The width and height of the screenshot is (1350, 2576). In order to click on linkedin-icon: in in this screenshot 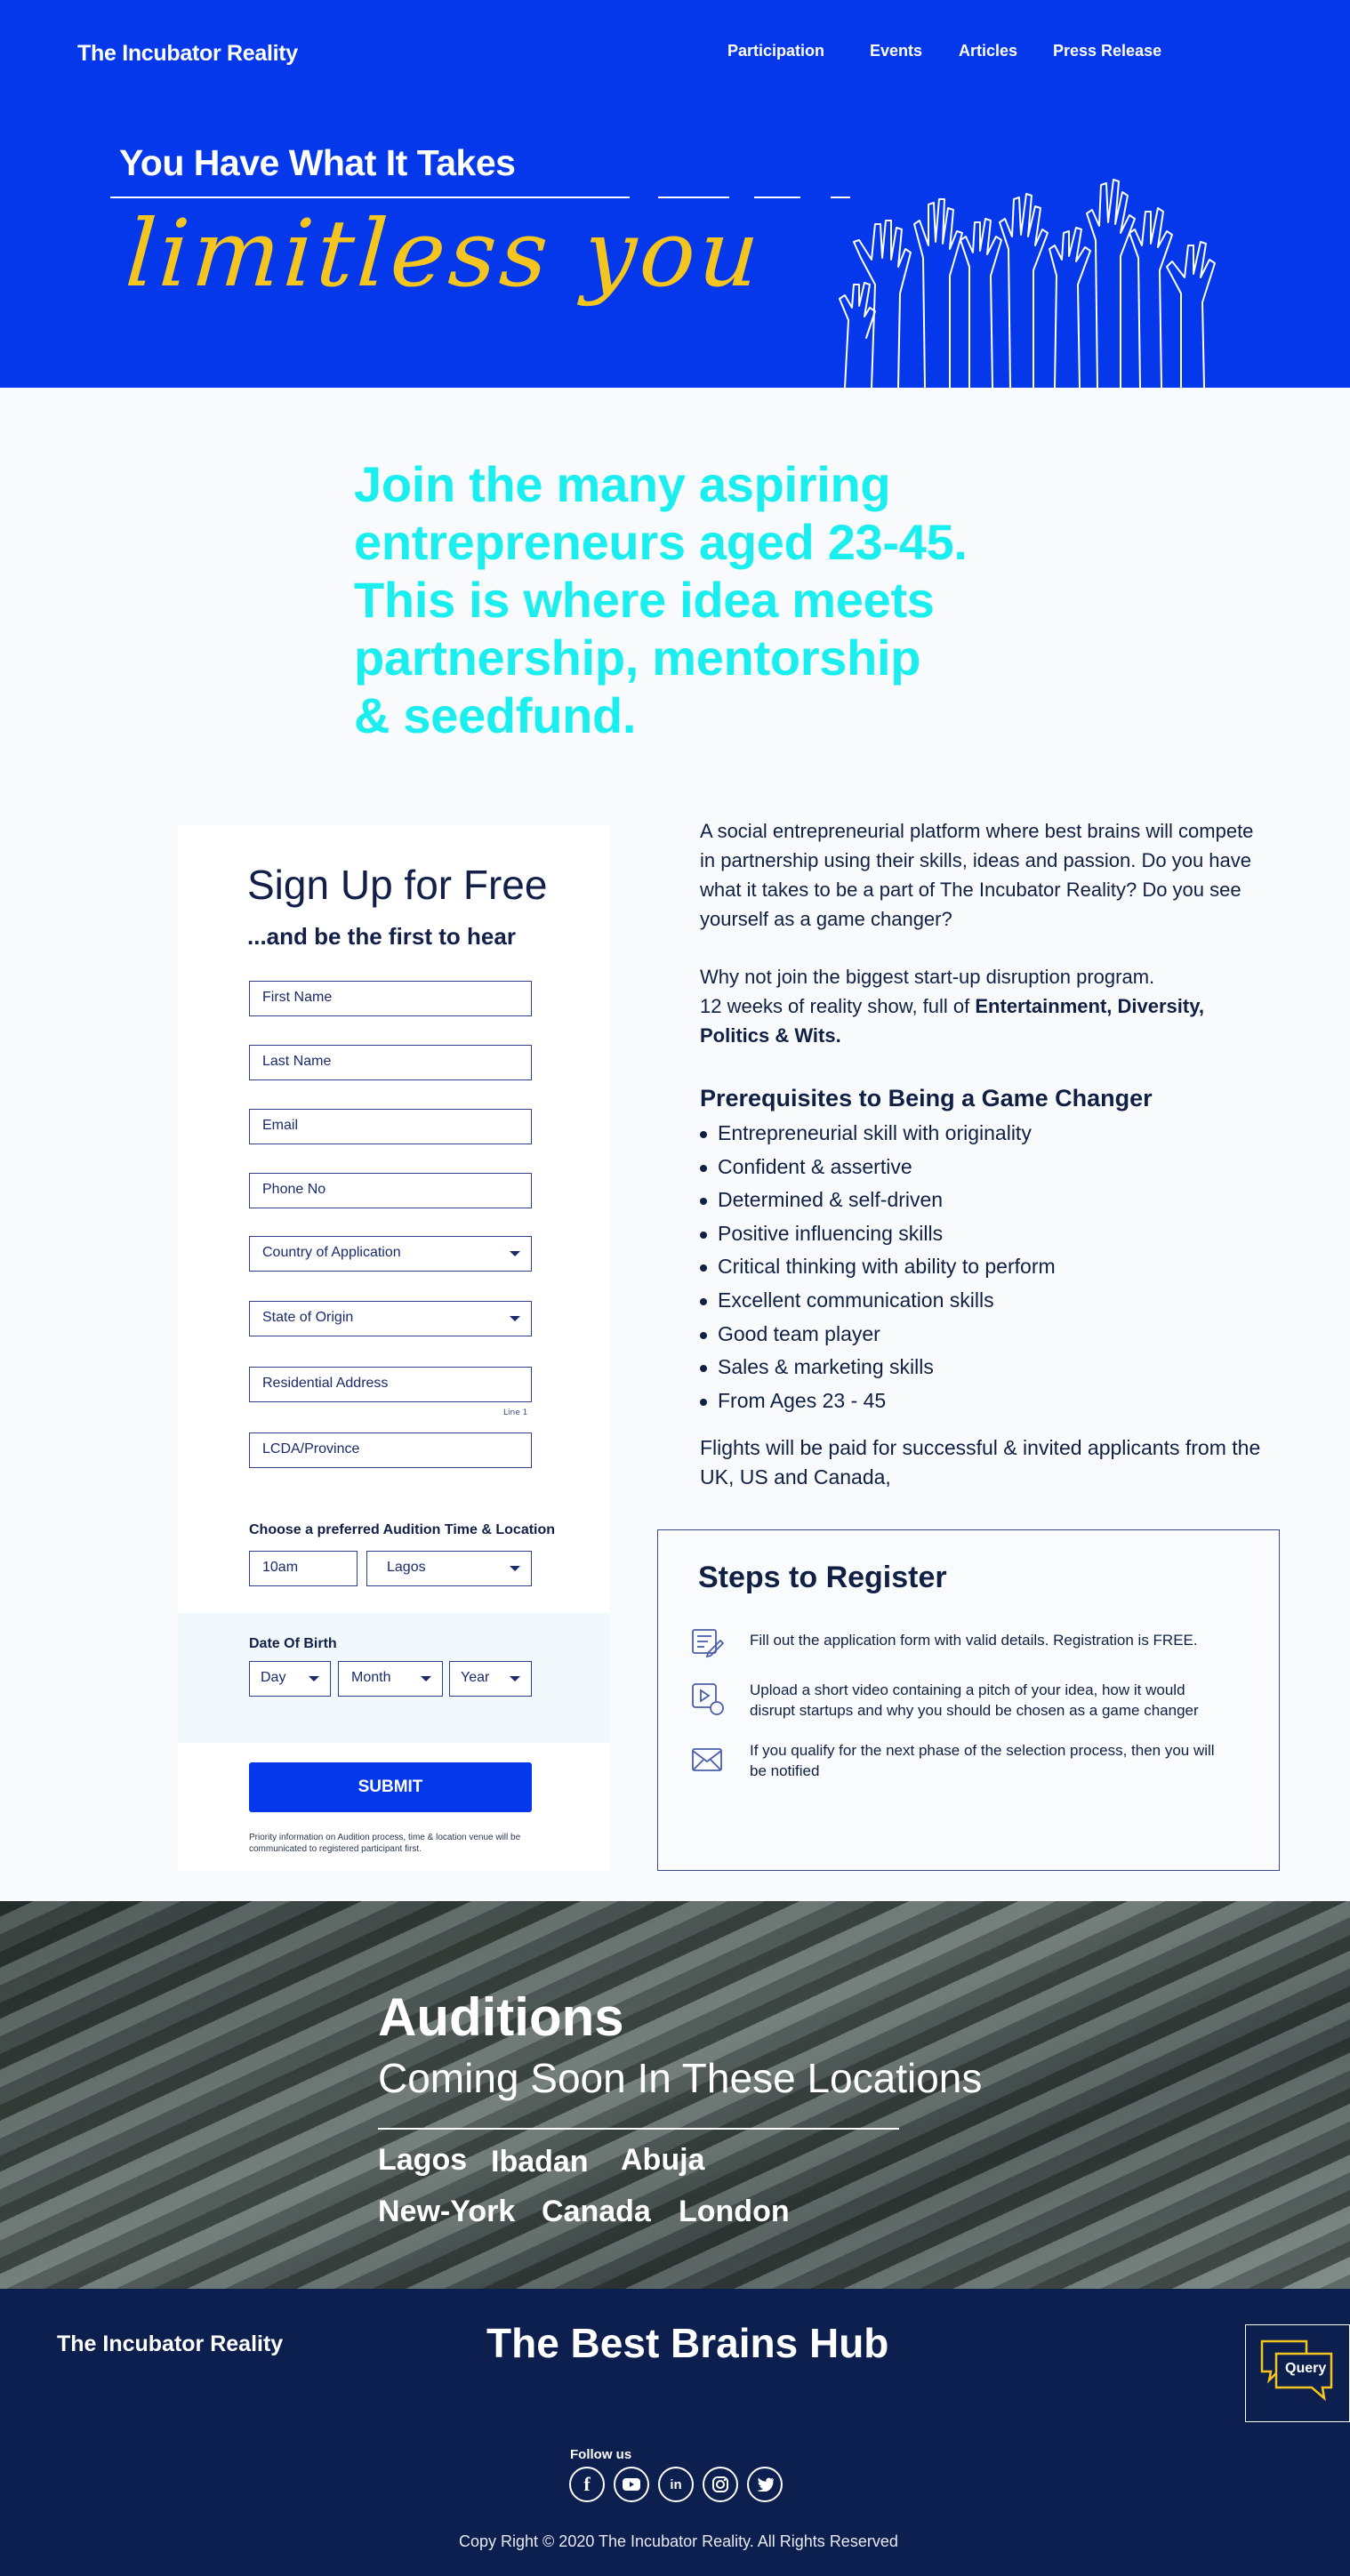, I will do `click(676, 2484)`.